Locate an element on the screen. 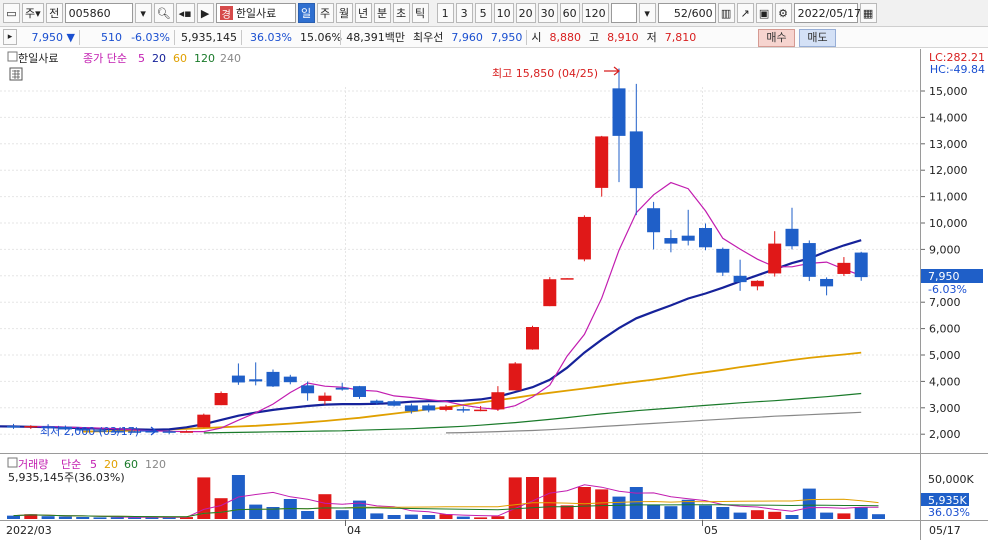 The image size is (988, 540). period-second: 초 is located at coordinates (401, 13).